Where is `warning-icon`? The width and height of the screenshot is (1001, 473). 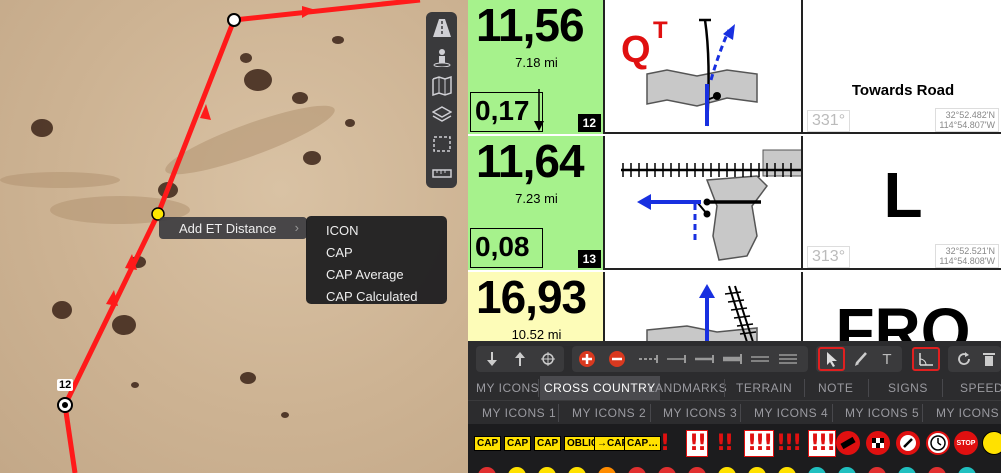 warning-icon is located at coordinates (991, 443).